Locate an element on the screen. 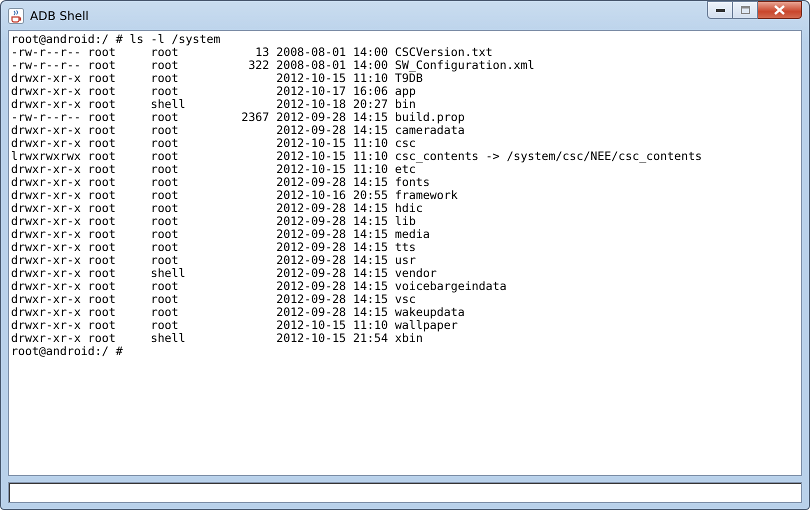 The width and height of the screenshot is (810, 510). close-icon is located at coordinates (779, 10).